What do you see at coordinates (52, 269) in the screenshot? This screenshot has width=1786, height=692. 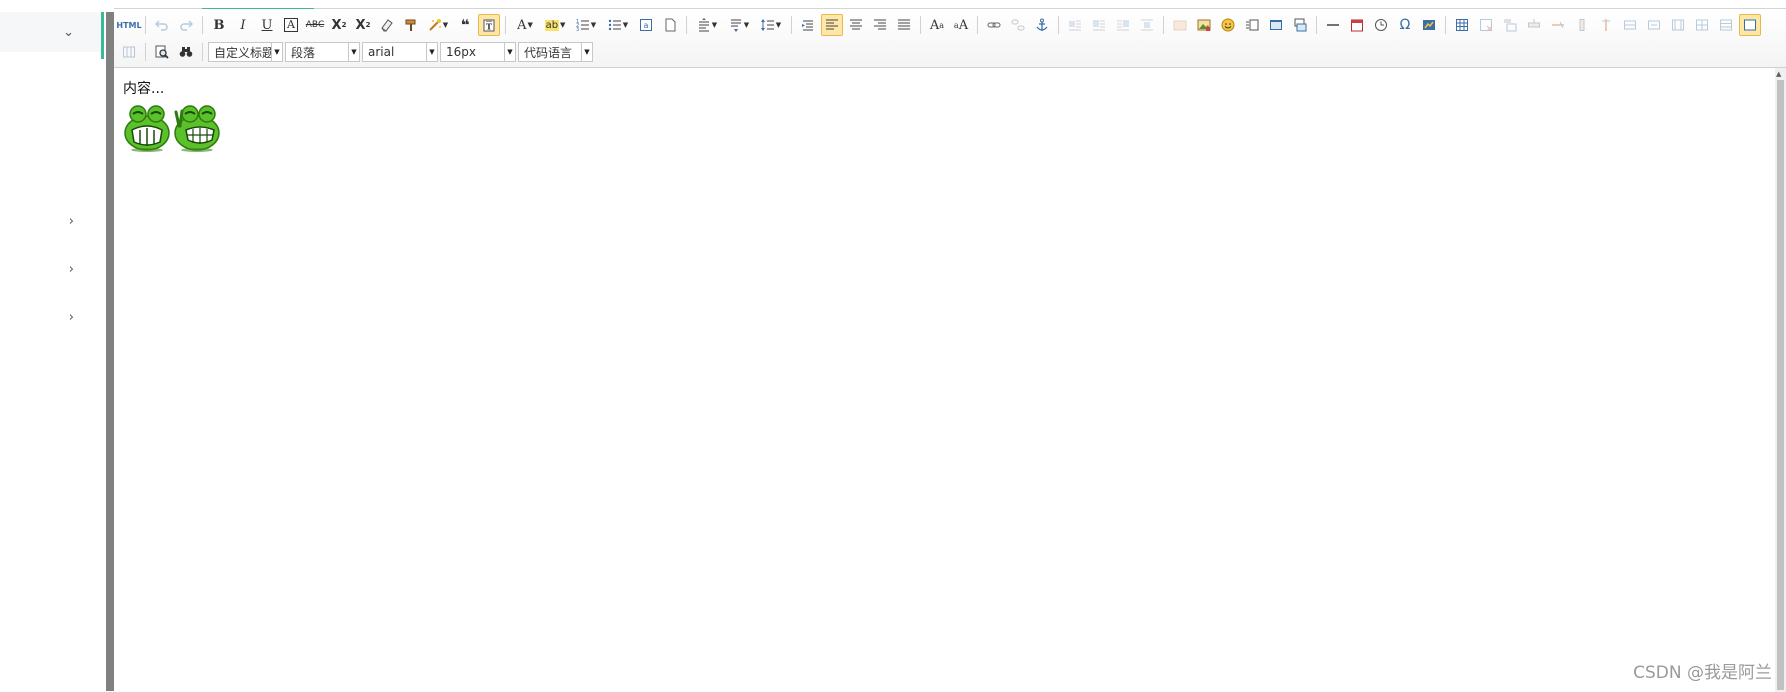 I see `sidebar-item-2: ›` at bounding box center [52, 269].